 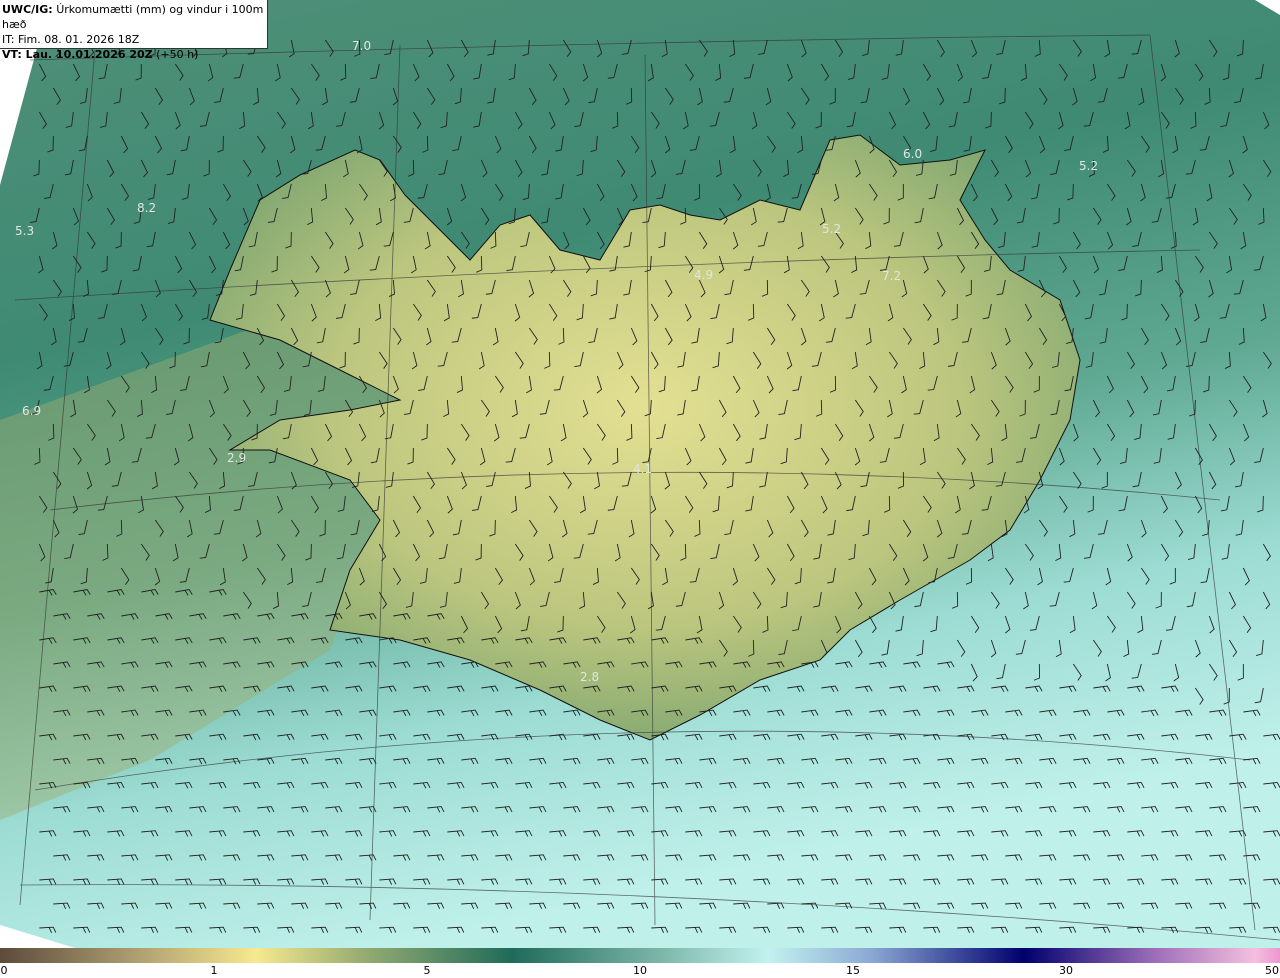 I want to click on value-label: 6.0, so click(x=912, y=154).